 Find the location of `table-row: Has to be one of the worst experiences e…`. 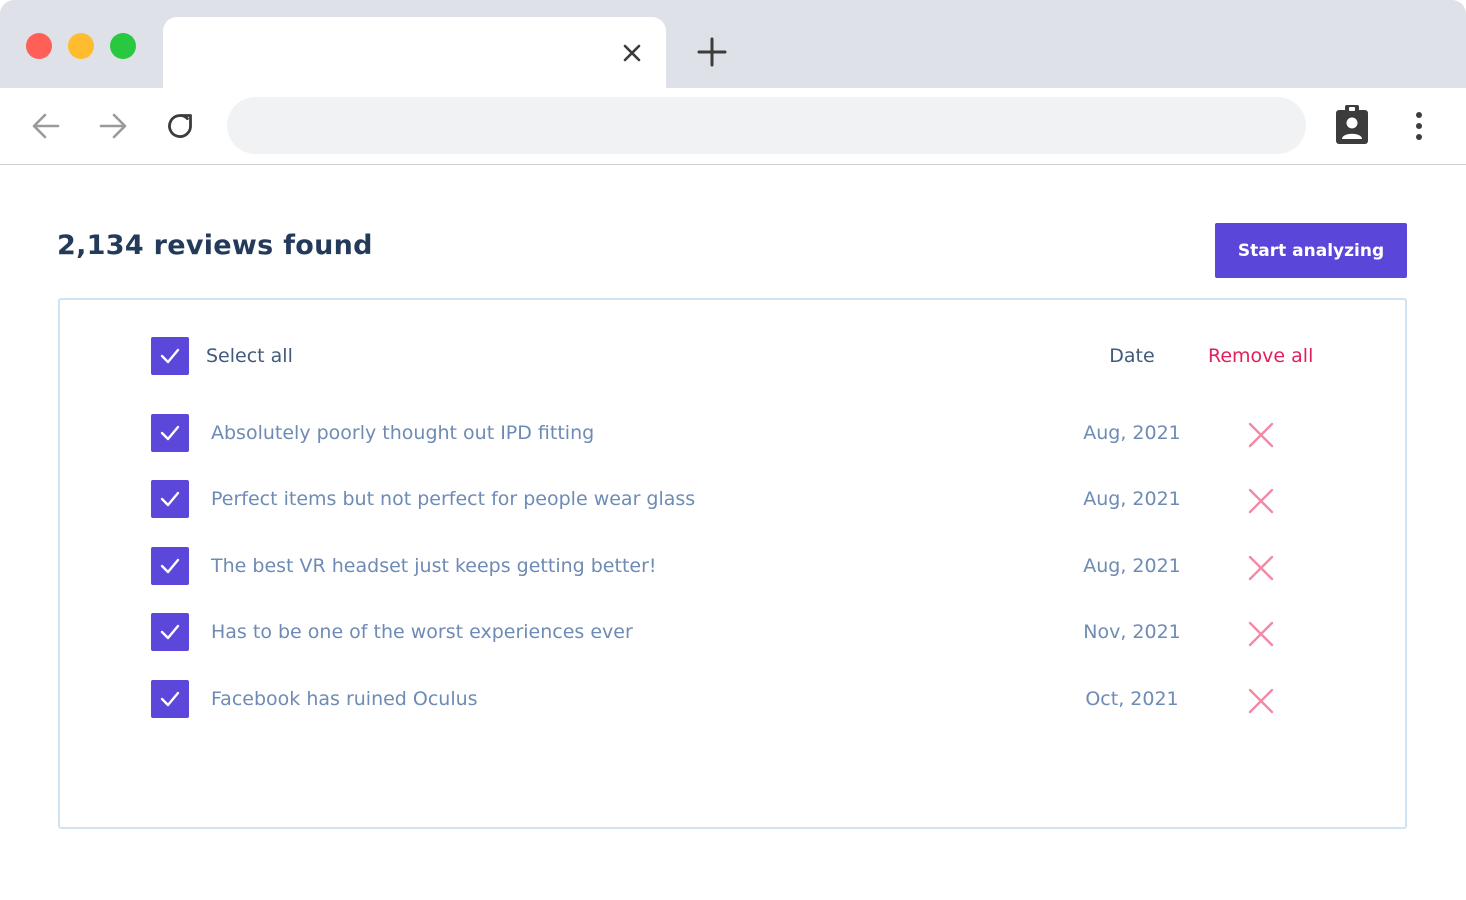

table-row: Has to be one of the worst experiences e… is located at coordinates (732, 633).